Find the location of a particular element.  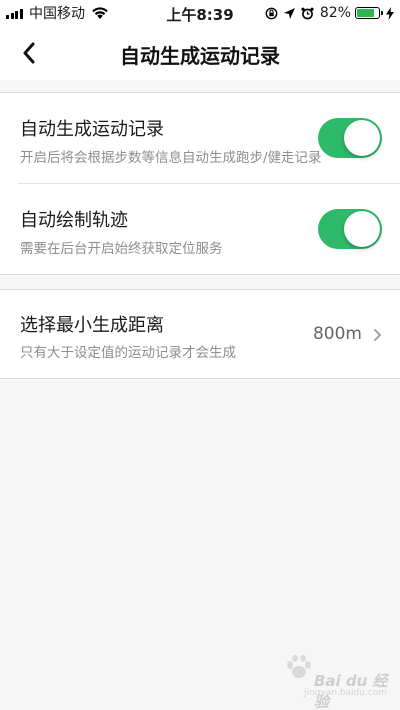

status-bar: 中国移动 上午8:39 82% is located at coordinates (200, 13).